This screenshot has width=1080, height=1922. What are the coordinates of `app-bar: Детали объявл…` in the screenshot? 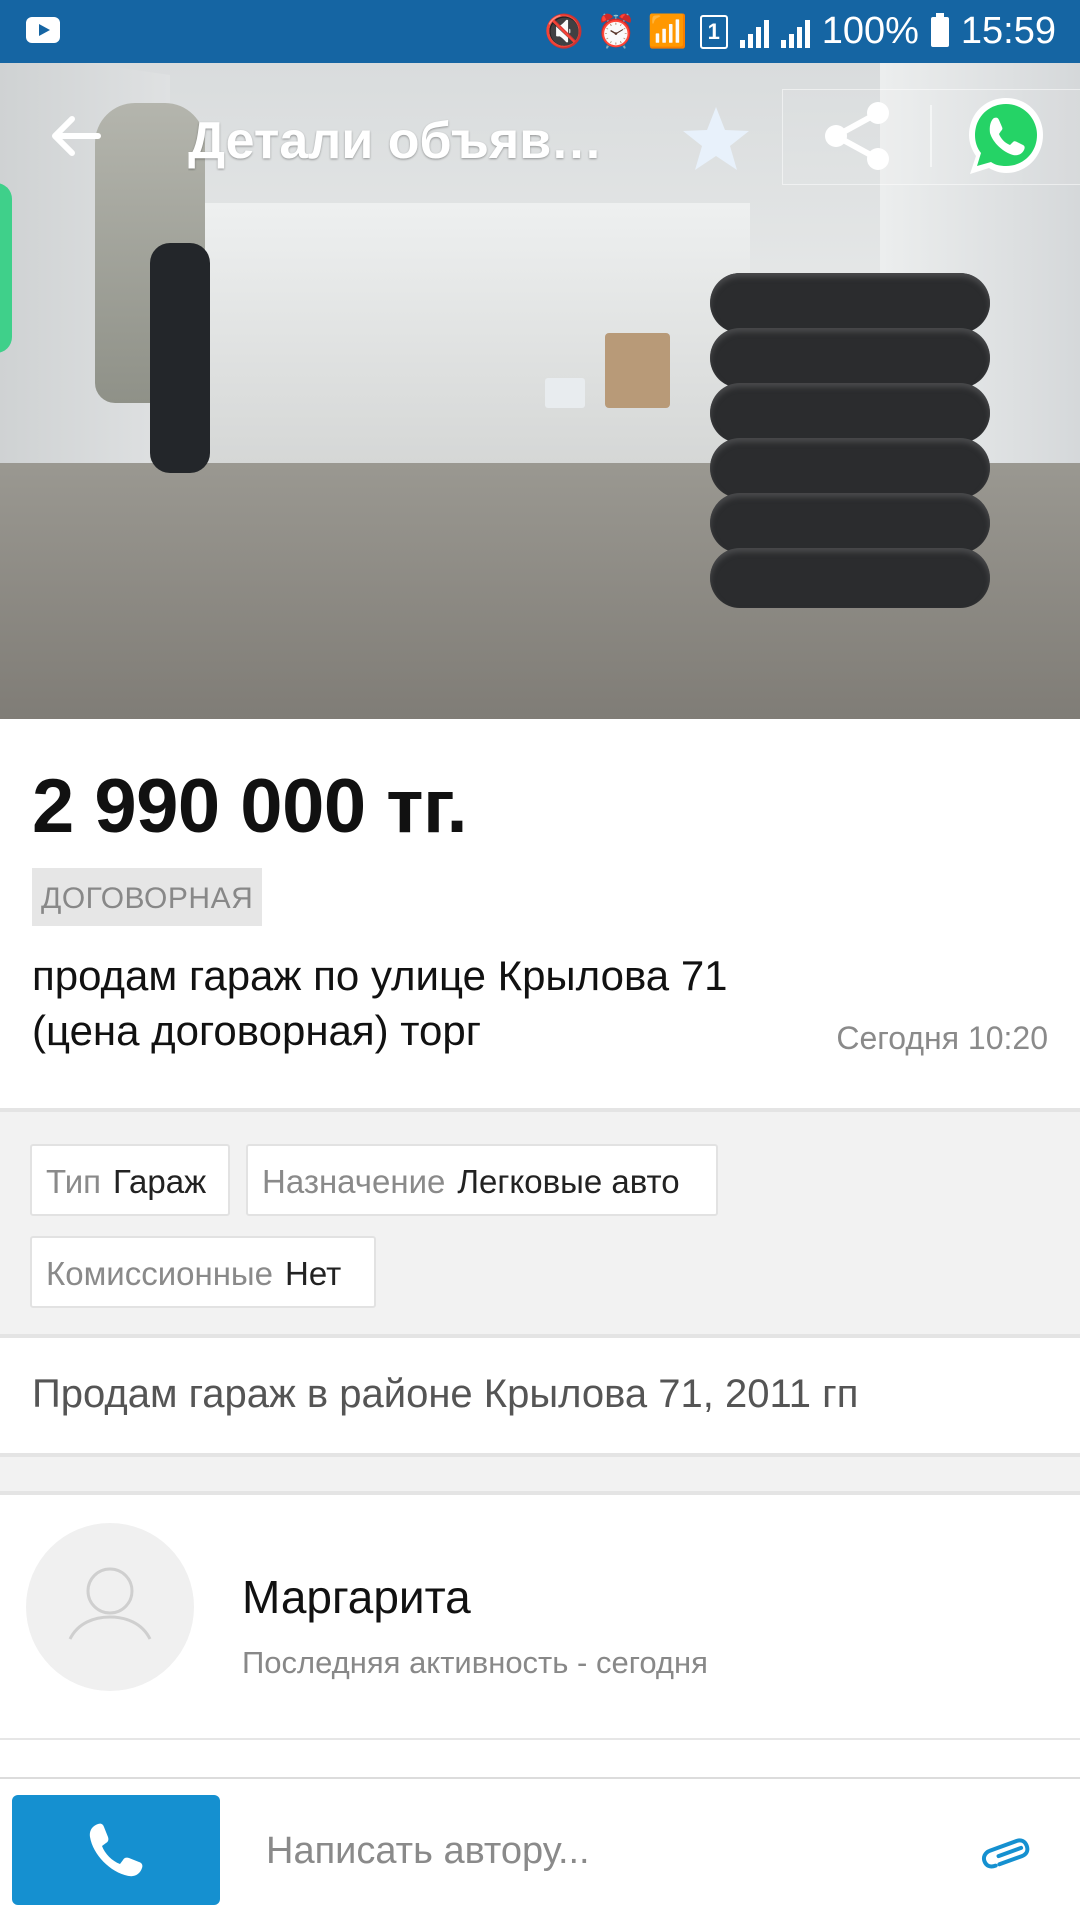 It's located at (540, 137).